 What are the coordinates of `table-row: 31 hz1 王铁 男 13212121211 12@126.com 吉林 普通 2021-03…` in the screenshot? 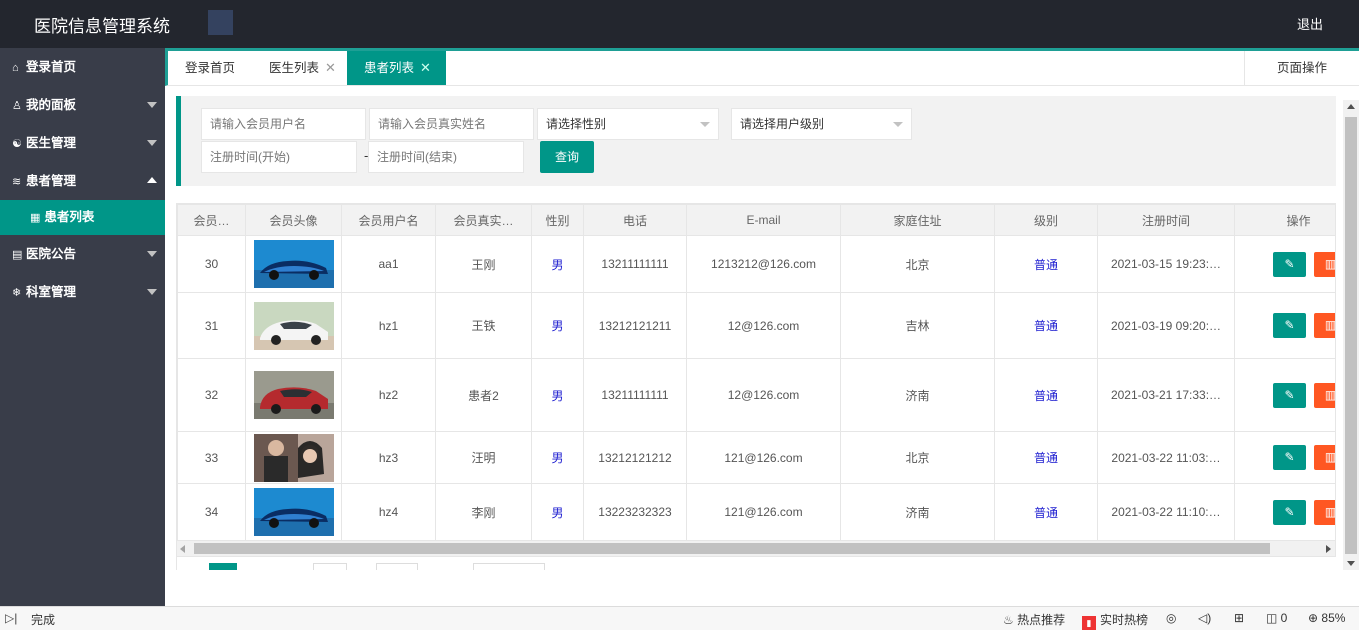 It's located at (756, 325).